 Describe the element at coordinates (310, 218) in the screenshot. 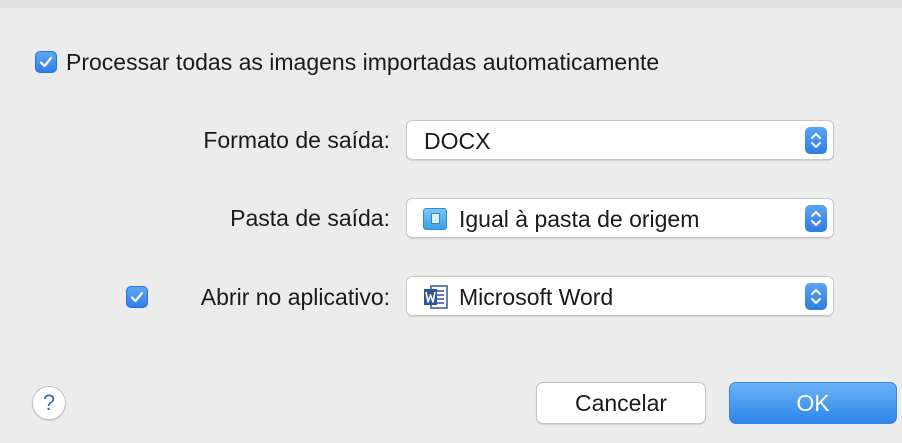

I see `output-folder-label: Pasta de saída:` at that location.